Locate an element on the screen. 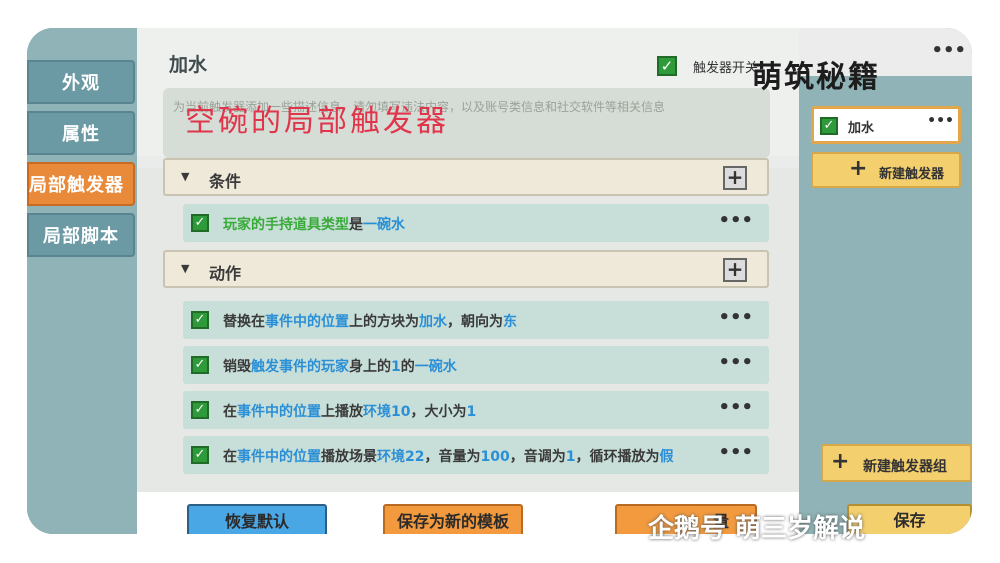 This screenshot has height=563, width=1000. trigger-title: 加水 is located at coordinates (188, 63).